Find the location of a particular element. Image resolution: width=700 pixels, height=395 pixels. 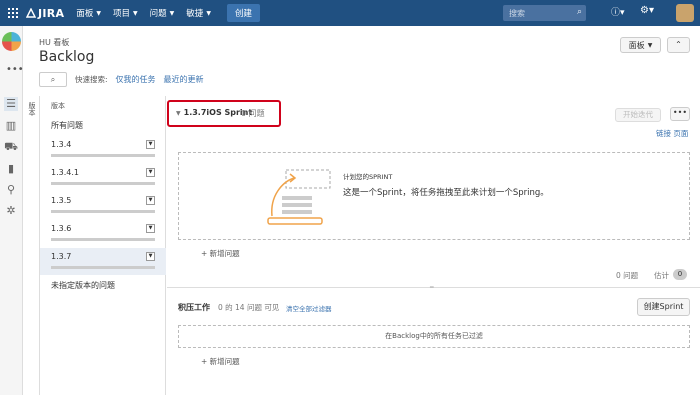

quick-filter-recent-updates: 最近的更新 is located at coordinates (184, 79).